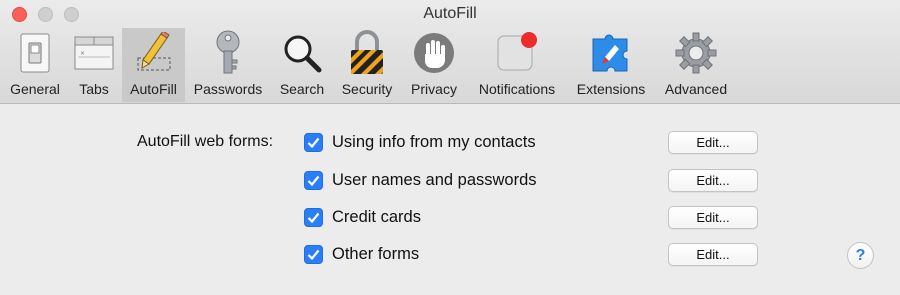  I want to click on other-forms-checkbox, so click(313, 254).